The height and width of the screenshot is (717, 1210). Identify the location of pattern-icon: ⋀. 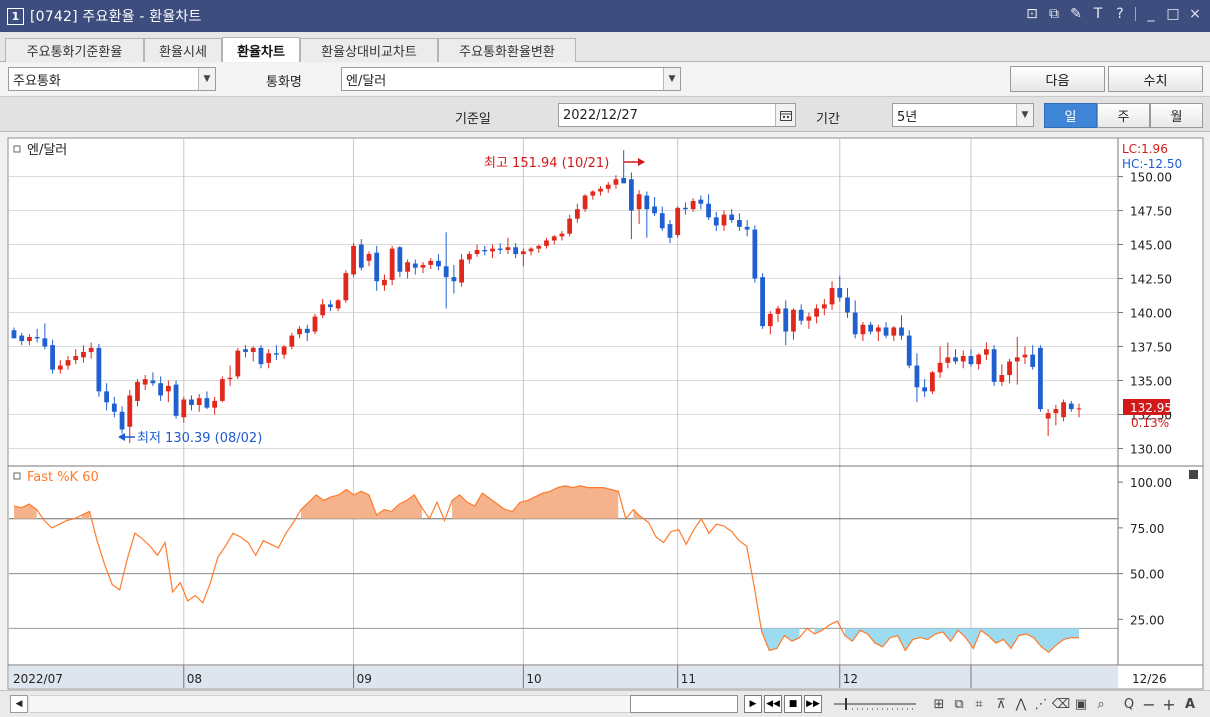
(1021, 704).